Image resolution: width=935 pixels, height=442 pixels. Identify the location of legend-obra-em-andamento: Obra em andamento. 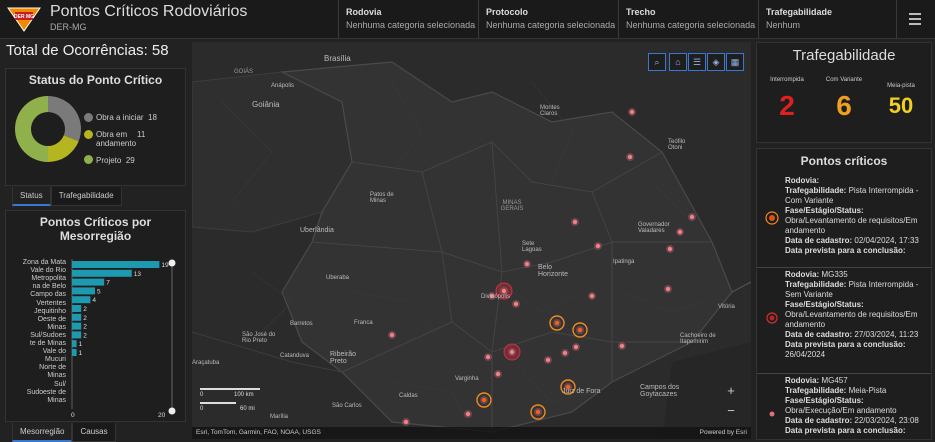
(126, 139).